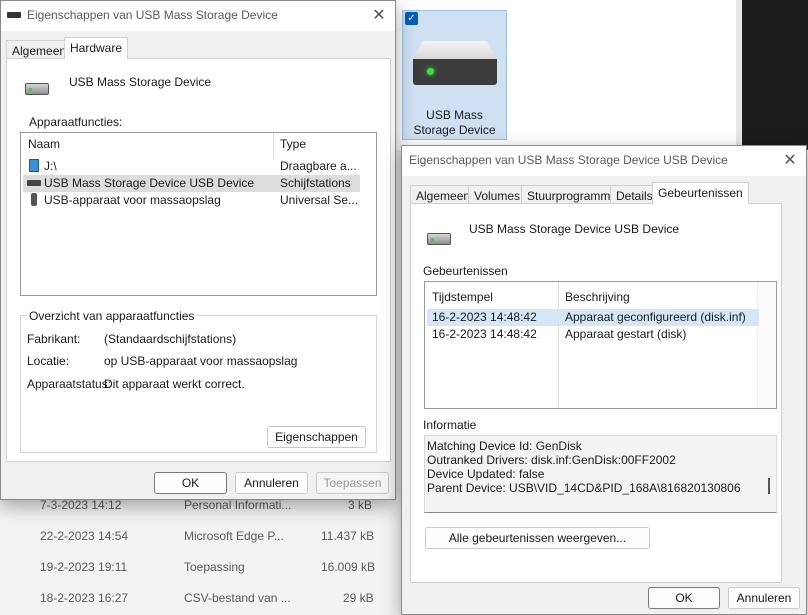  I want to click on file-size: 29 kB, so click(358, 598).